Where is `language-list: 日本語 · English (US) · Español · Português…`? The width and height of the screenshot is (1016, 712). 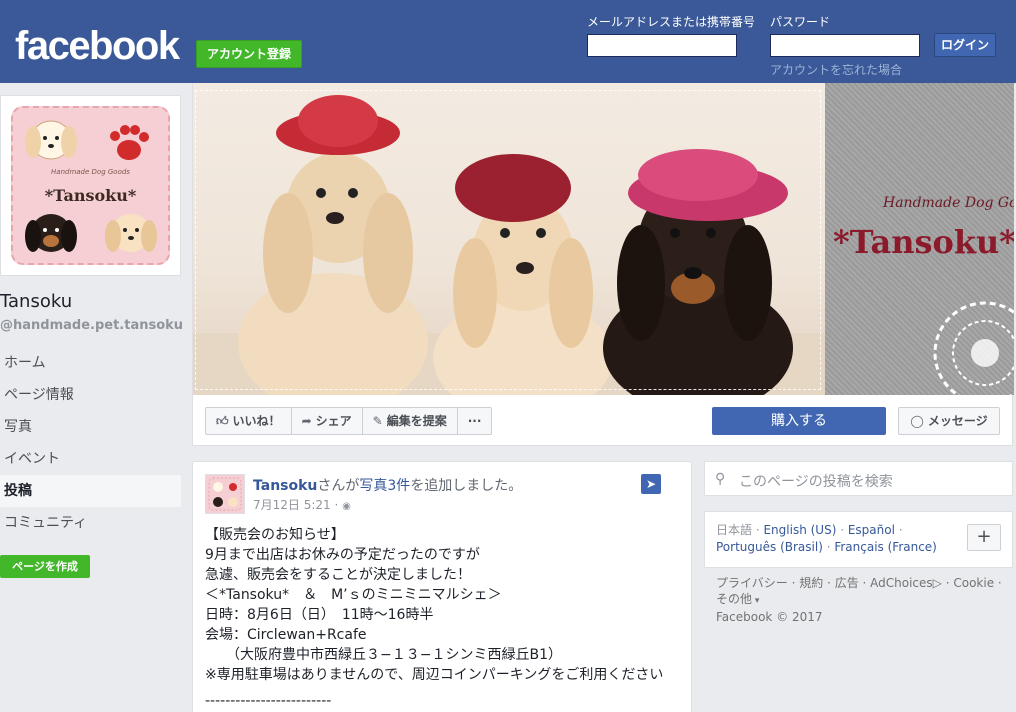 language-list: 日本語 · English (US) · Español · Português… is located at coordinates (826, 538).